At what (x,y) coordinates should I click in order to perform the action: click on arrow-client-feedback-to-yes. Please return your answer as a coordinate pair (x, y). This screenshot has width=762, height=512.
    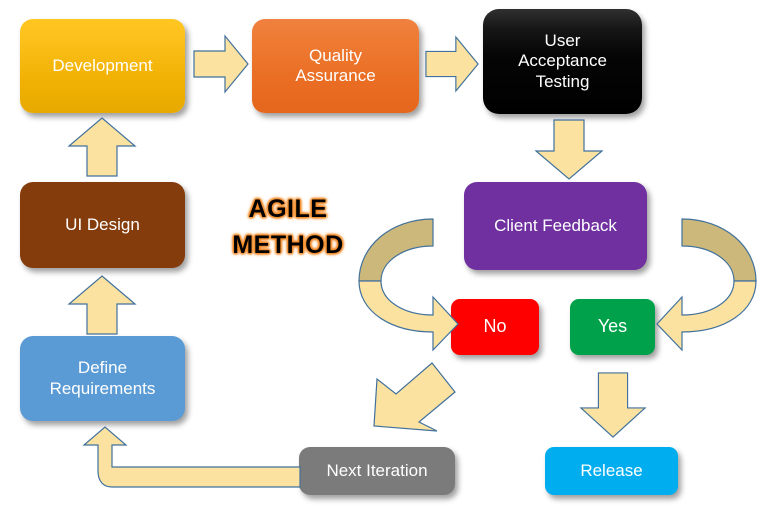
    Looking at the image, I should click on (705, 272).